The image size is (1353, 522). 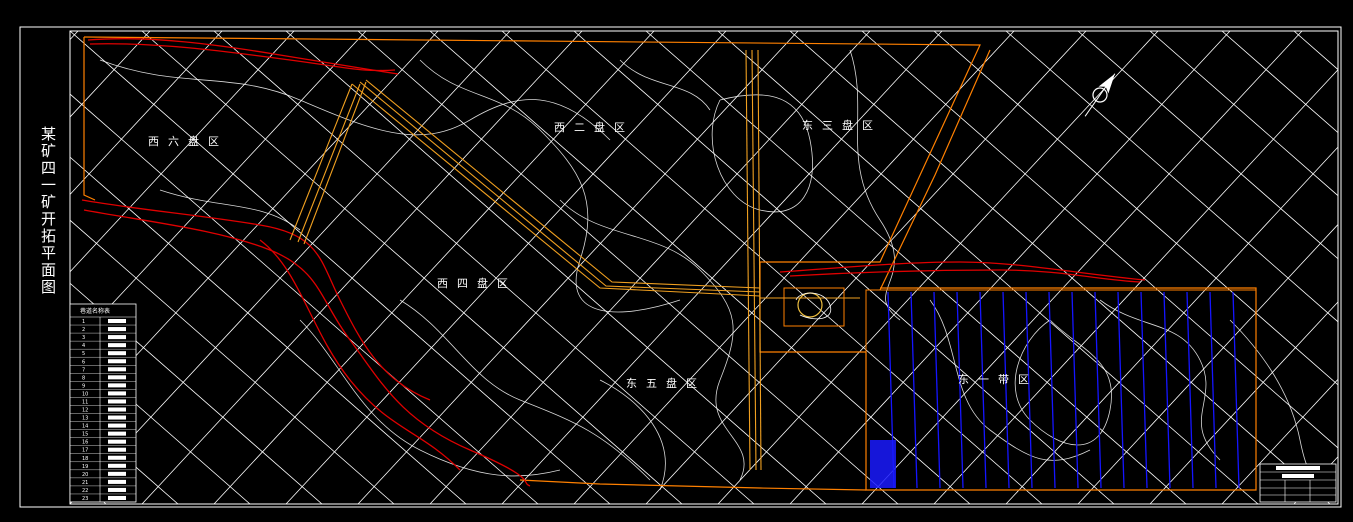 I want to click on table-row-number: 10, so click(x=85, y=394).